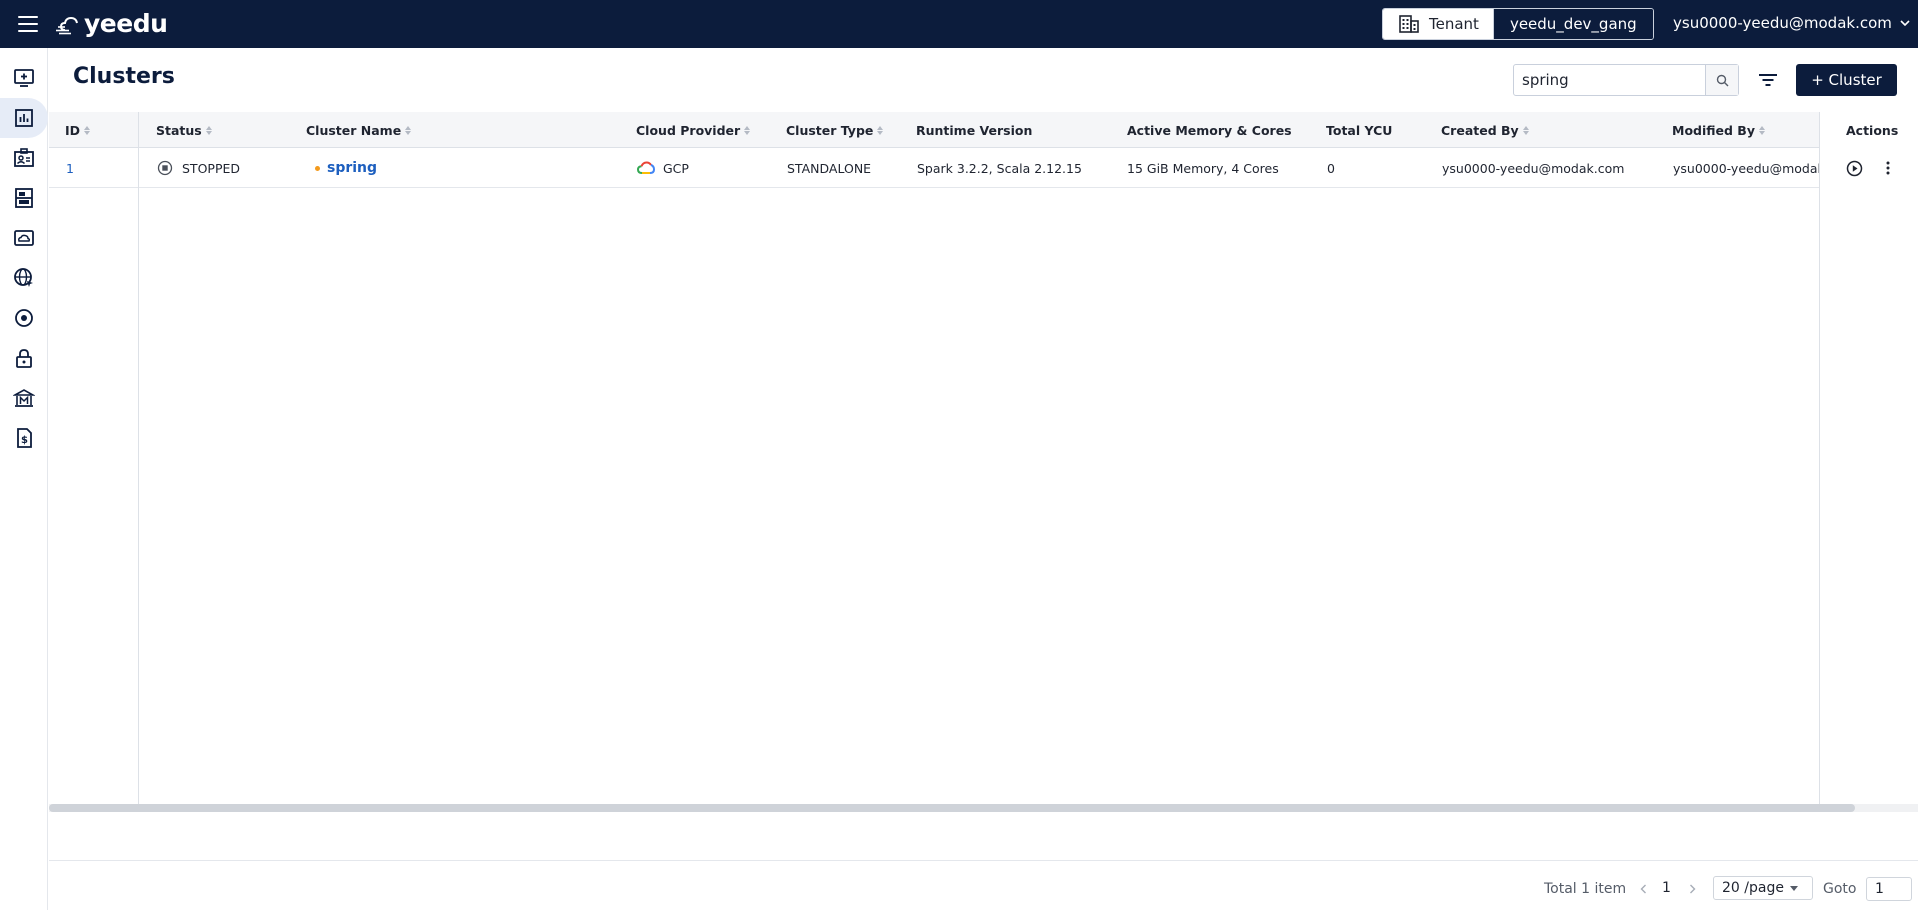  What do you see at coordinates (1409, 24) in the screenshot?
I see `building-icon` at bounding box center [1409, 24].